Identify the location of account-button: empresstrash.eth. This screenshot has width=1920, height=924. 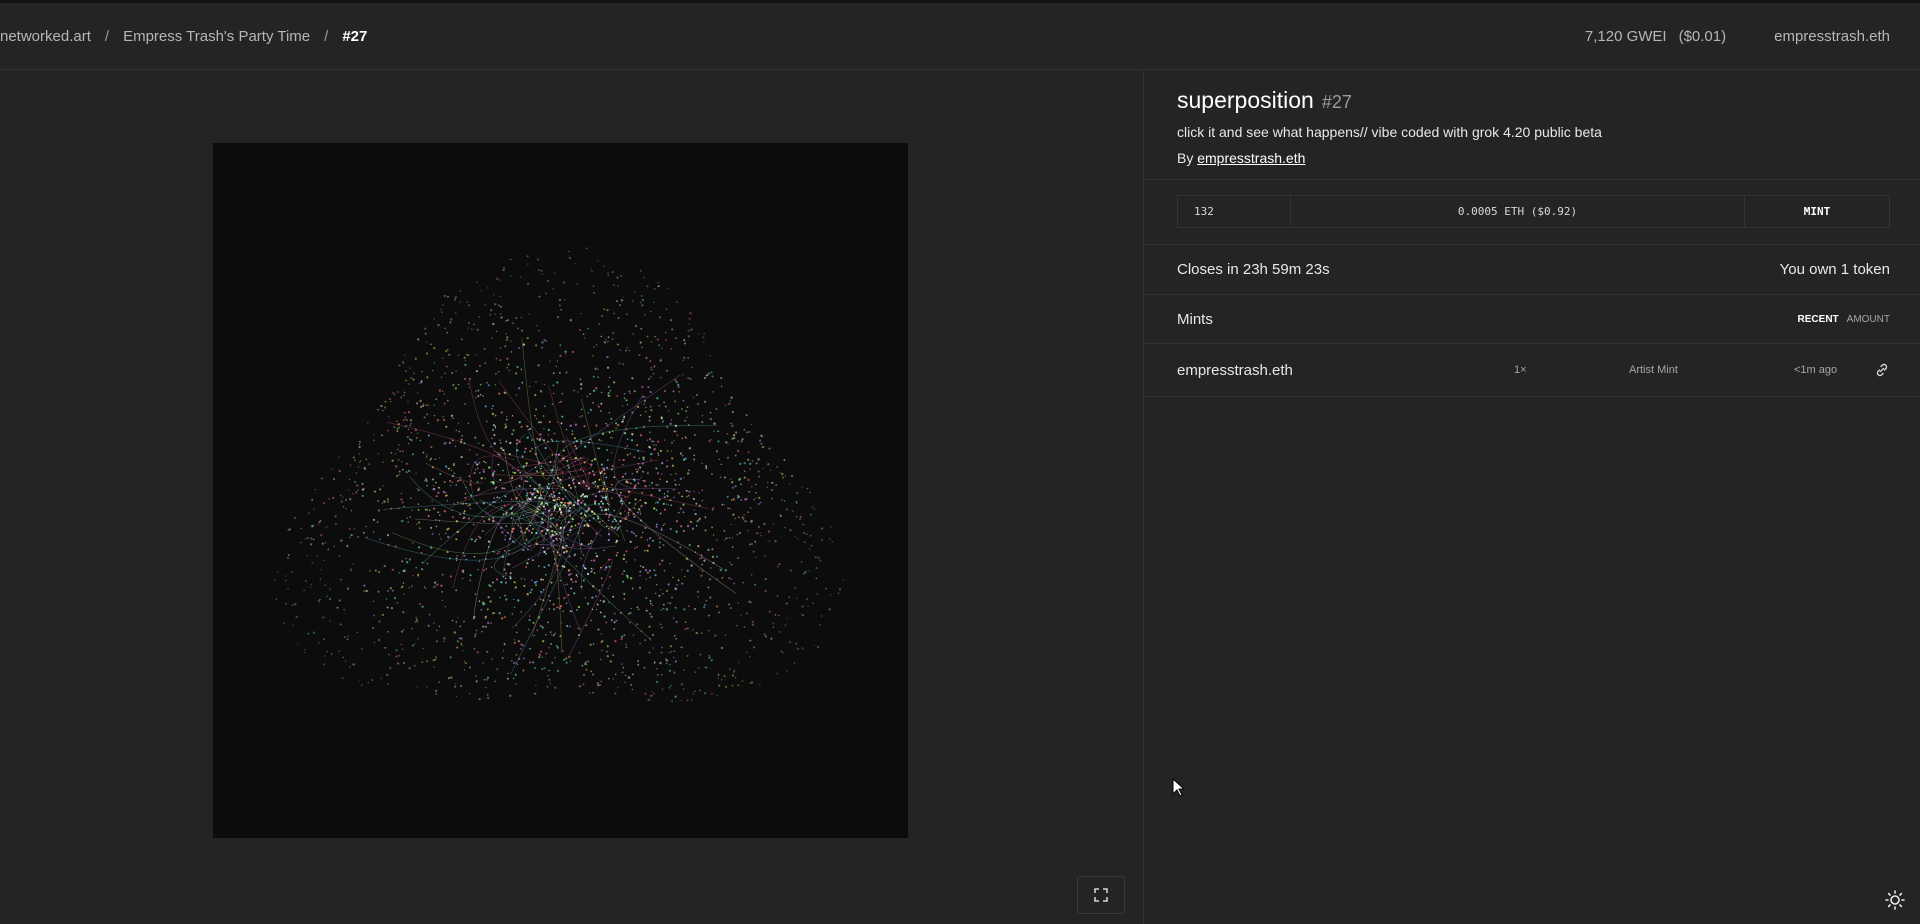
(1832, 36).